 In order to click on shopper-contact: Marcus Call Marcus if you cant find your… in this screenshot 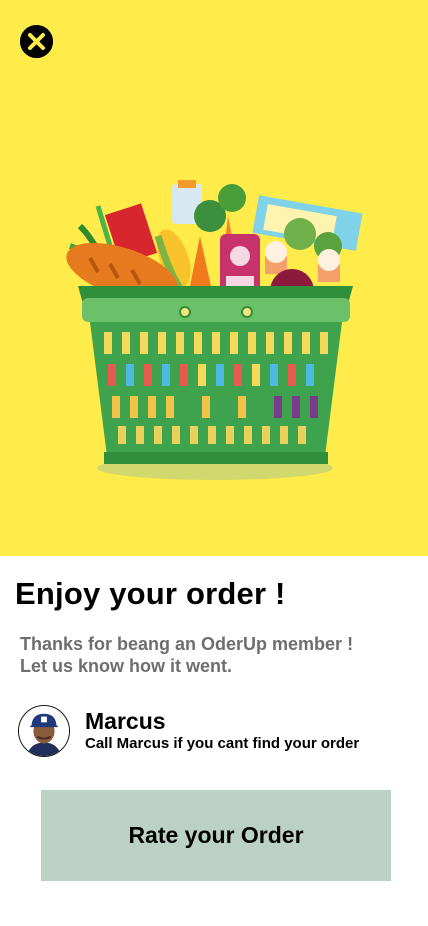, I will do `click(218, 732)`.